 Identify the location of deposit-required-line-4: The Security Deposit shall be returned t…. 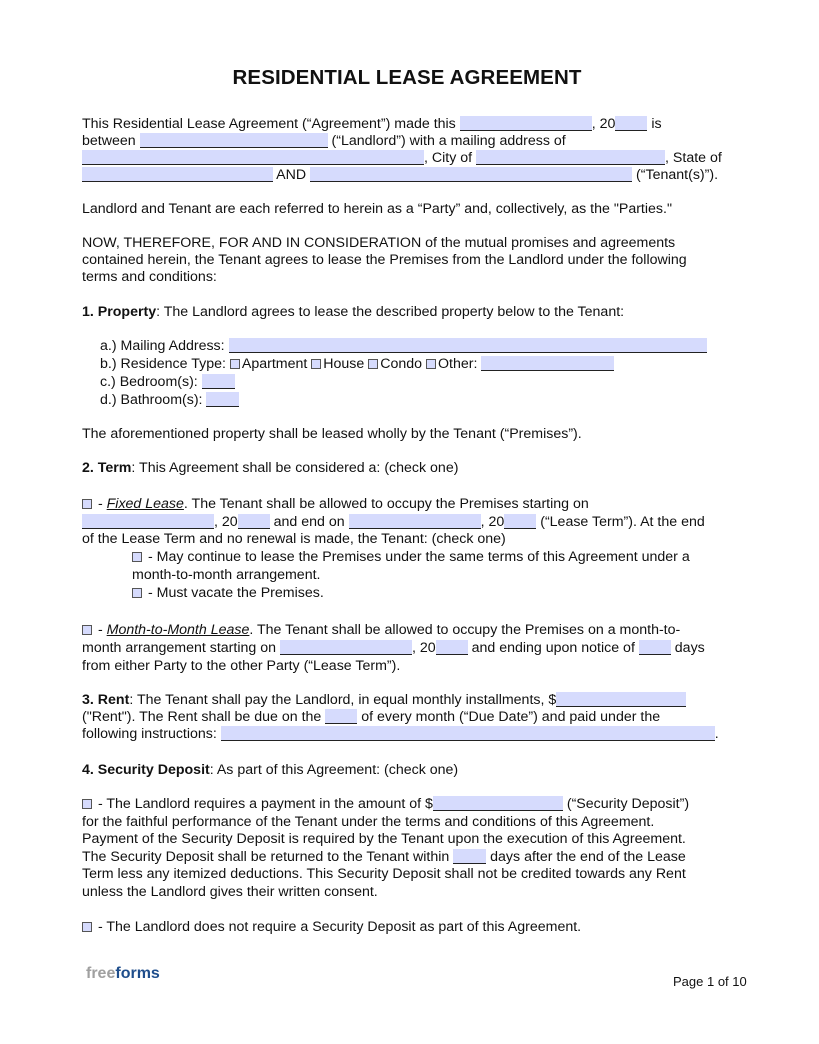
(384, 857).